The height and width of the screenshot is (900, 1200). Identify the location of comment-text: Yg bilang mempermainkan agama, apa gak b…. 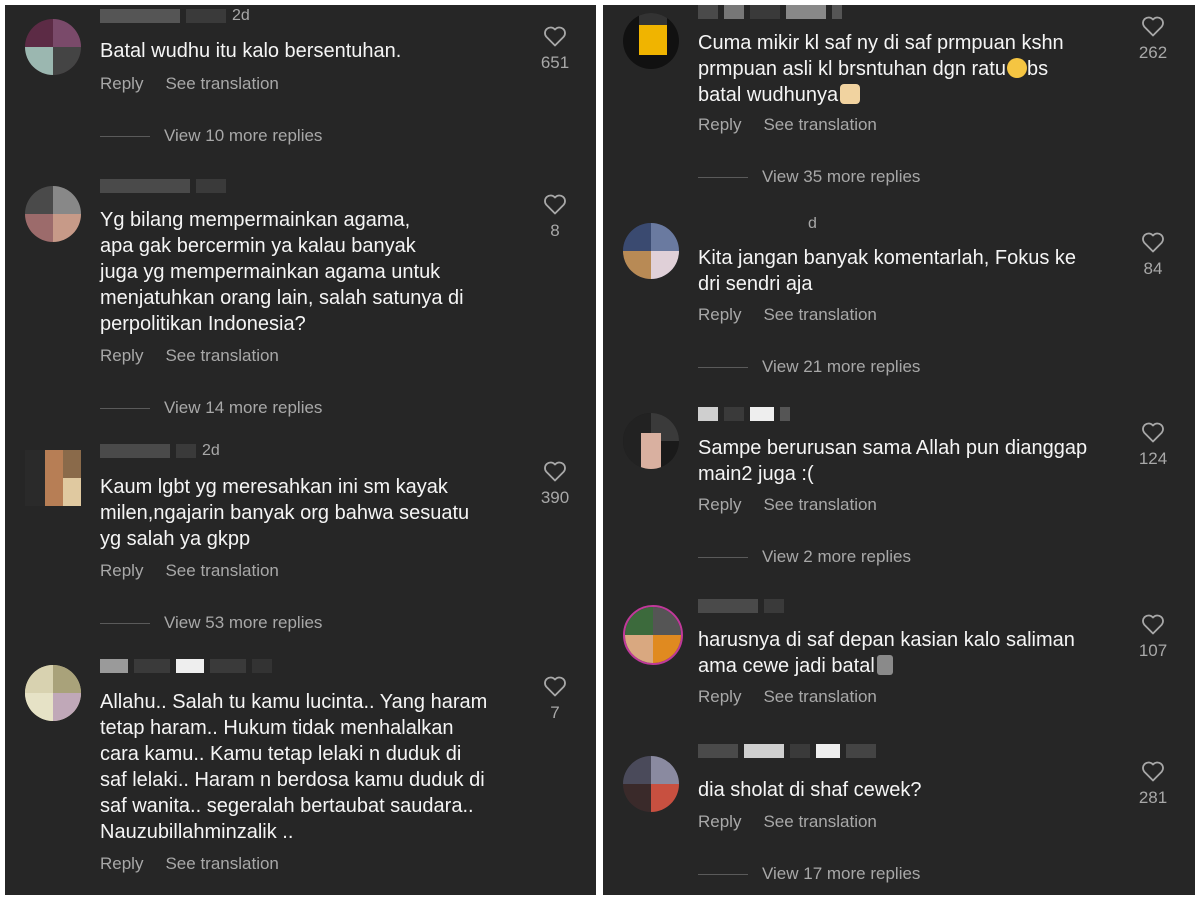
(282, 272).